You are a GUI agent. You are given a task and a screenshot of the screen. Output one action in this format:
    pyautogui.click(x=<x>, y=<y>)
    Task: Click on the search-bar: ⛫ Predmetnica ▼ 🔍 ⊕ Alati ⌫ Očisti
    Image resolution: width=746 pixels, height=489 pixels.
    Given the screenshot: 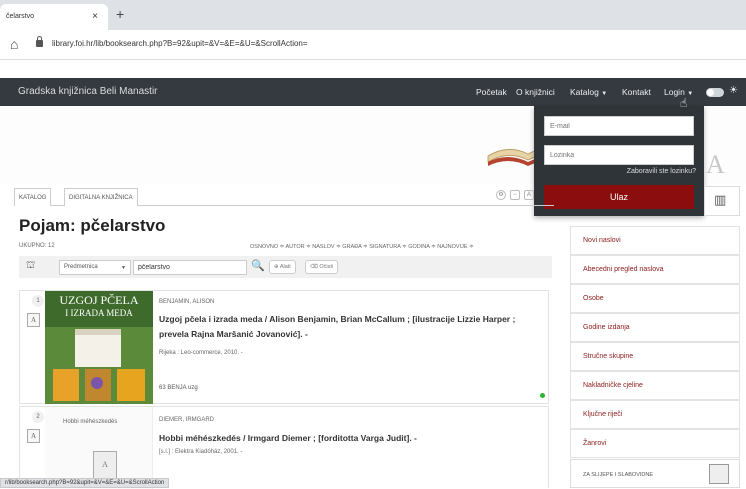 What is the action you would take?
    pyautogui.click(x=285, y=267)
    